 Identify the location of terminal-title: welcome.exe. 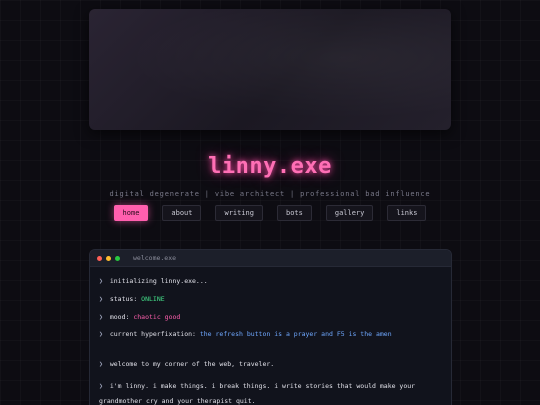
(155, 258).